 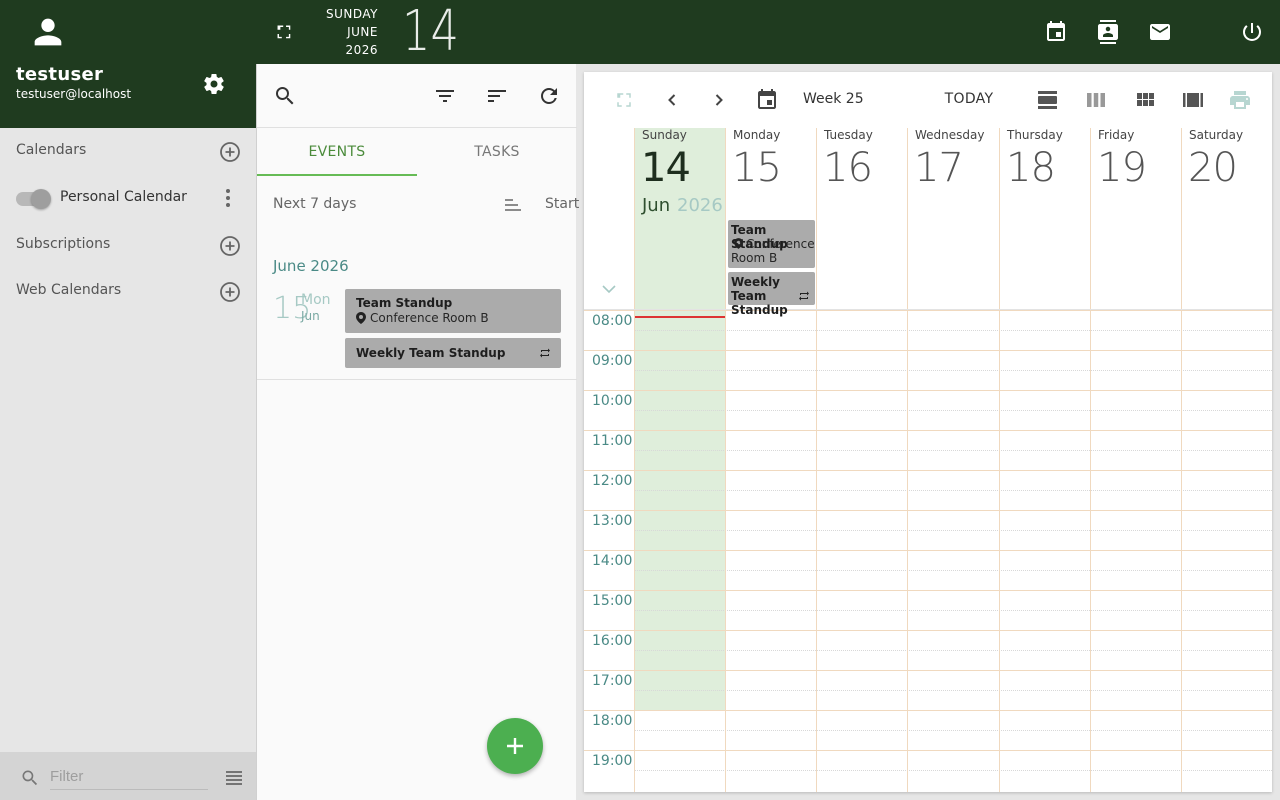 I want to click on list-tabs: EVENTS TASKS, so click(x=417, y=152).